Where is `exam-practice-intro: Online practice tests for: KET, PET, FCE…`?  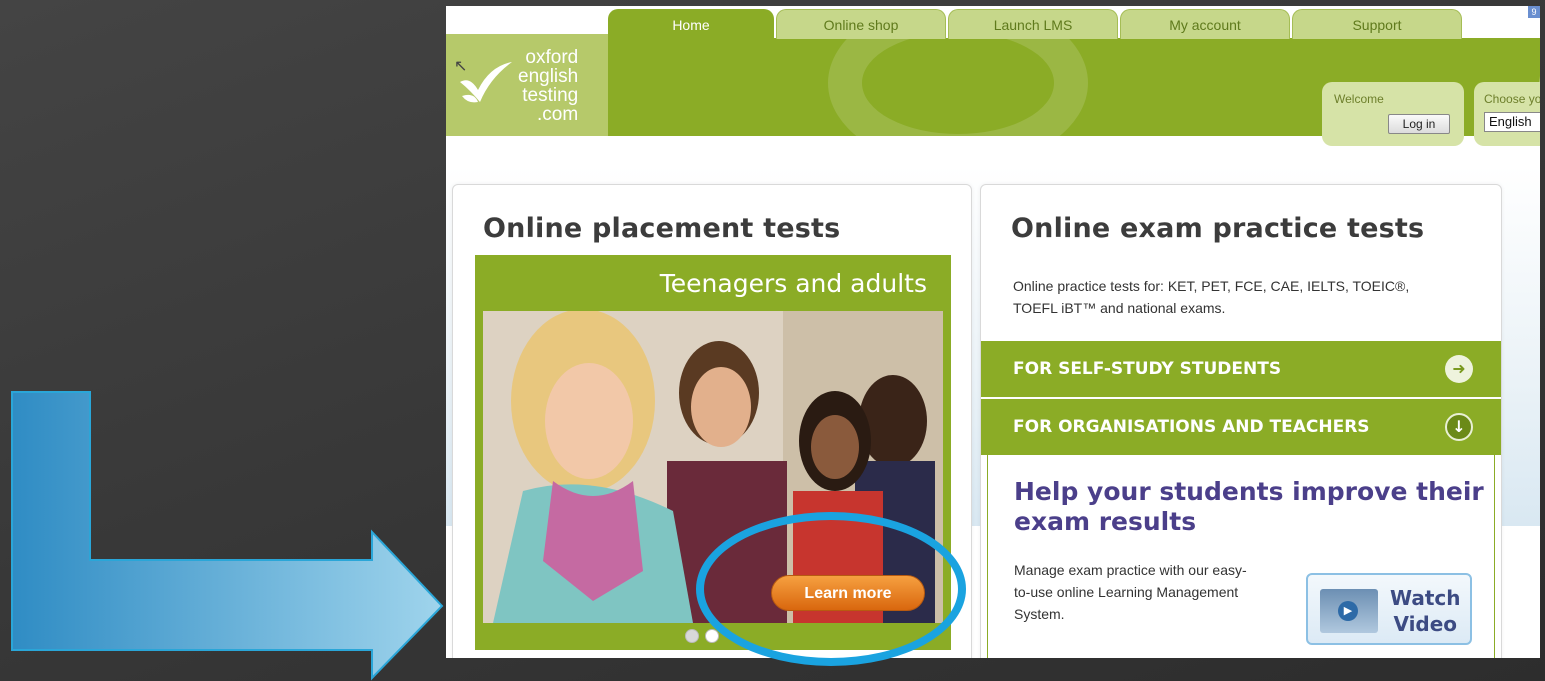 exam-practice-intro: Online practice tests for: KET, PET, FCE… is located at coordinates (1248, 297).